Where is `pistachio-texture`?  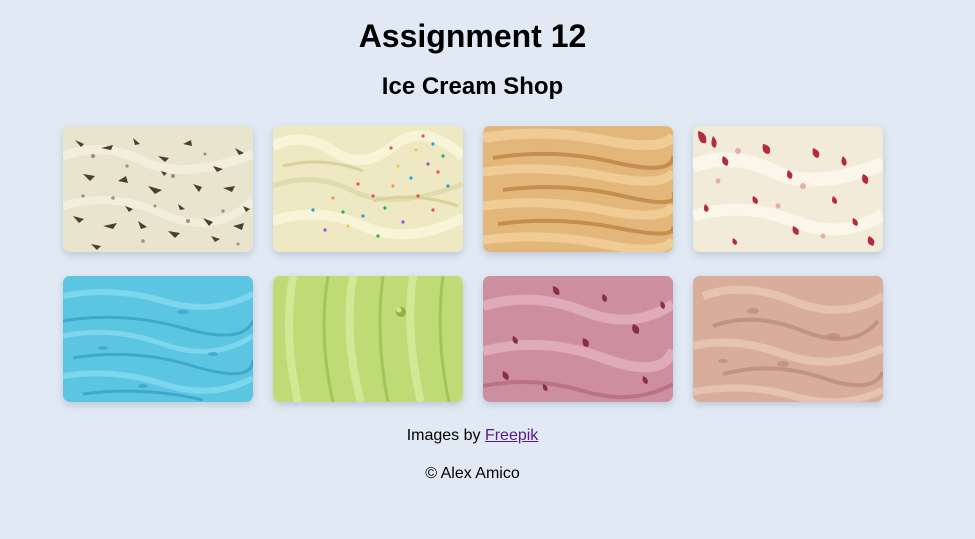
pistachio-texture is located at coordinates (368, 339).